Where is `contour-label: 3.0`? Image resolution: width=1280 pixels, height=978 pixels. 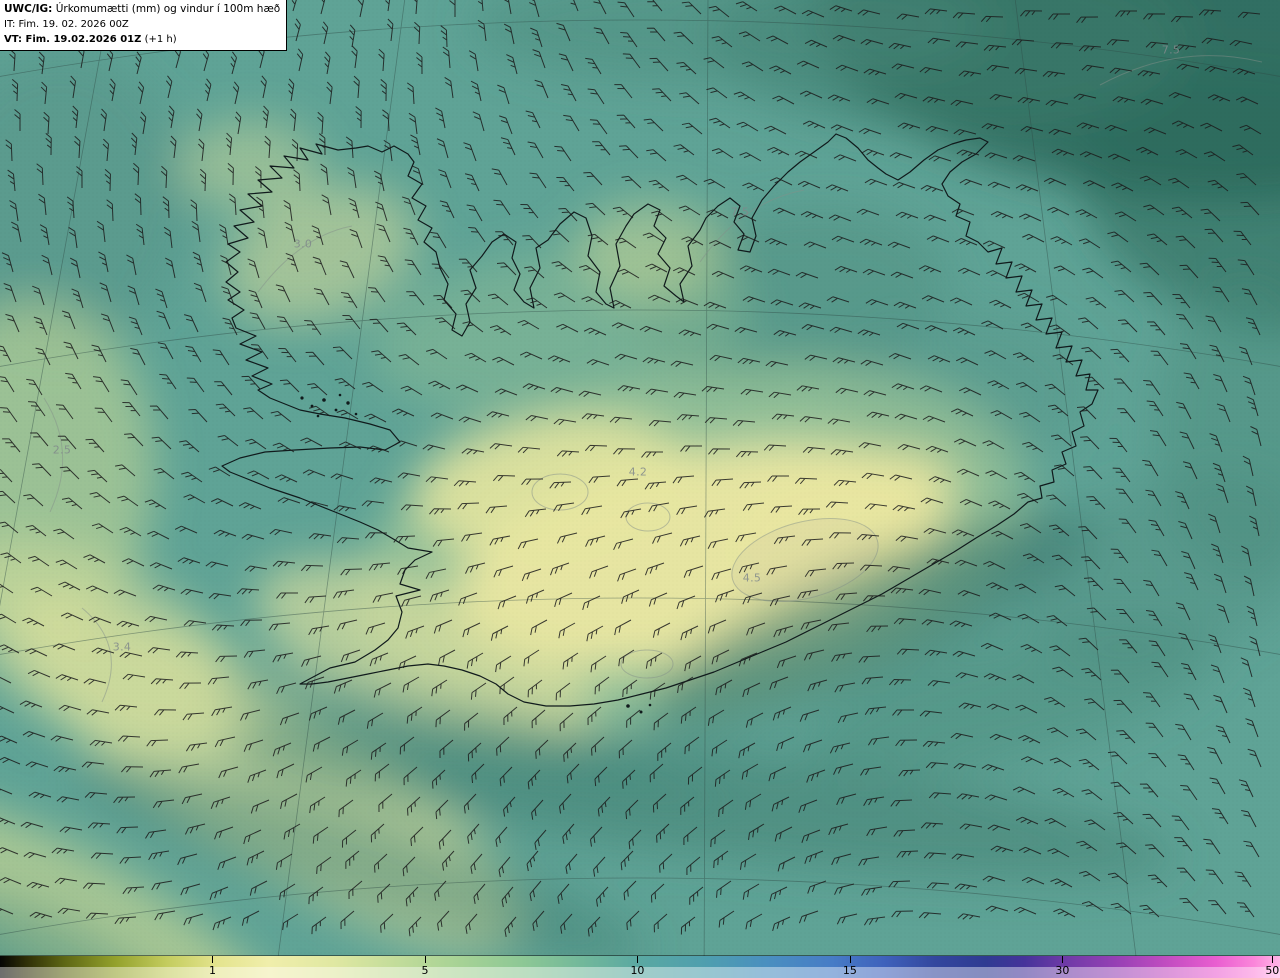 contour-label: 3.0 is located at coordinates (303, 244).